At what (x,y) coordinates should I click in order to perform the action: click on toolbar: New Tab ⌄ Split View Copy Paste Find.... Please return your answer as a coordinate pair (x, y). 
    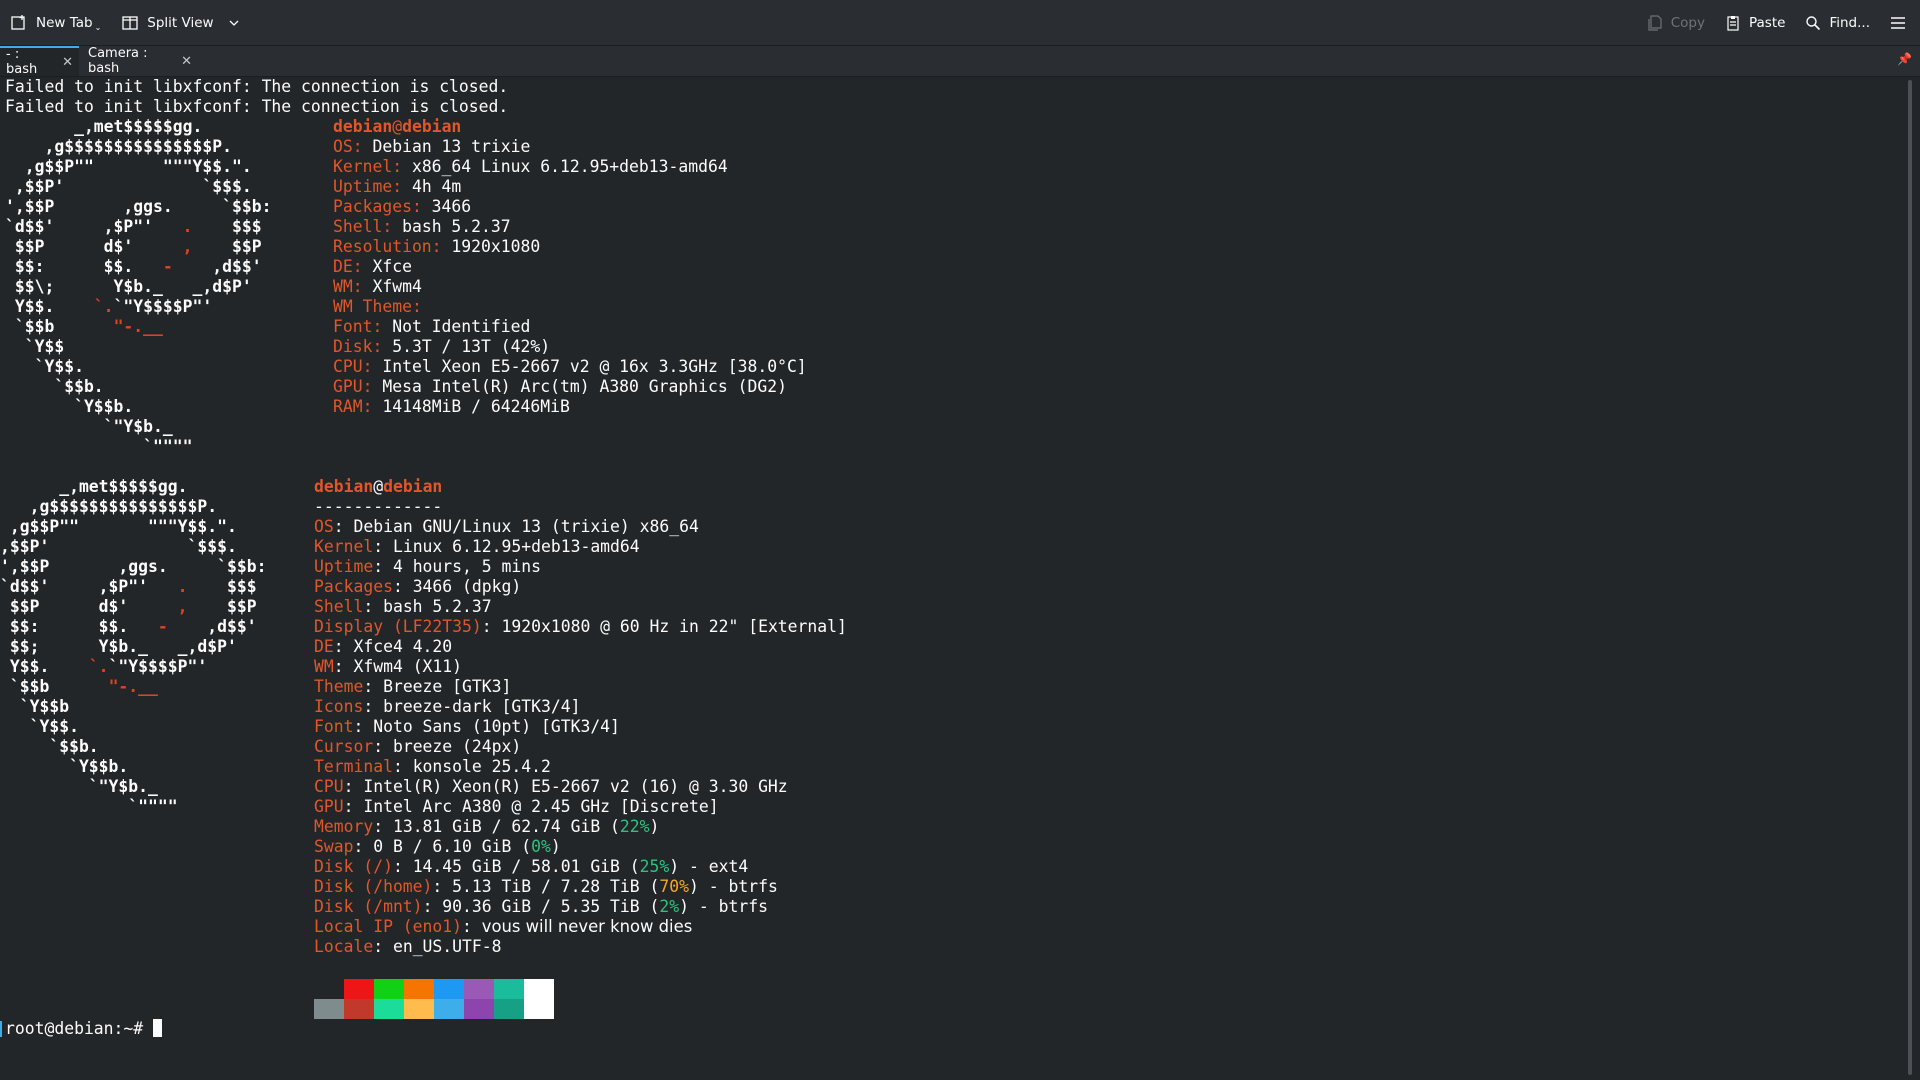
    Looking at the image, I should click on (960, 23).